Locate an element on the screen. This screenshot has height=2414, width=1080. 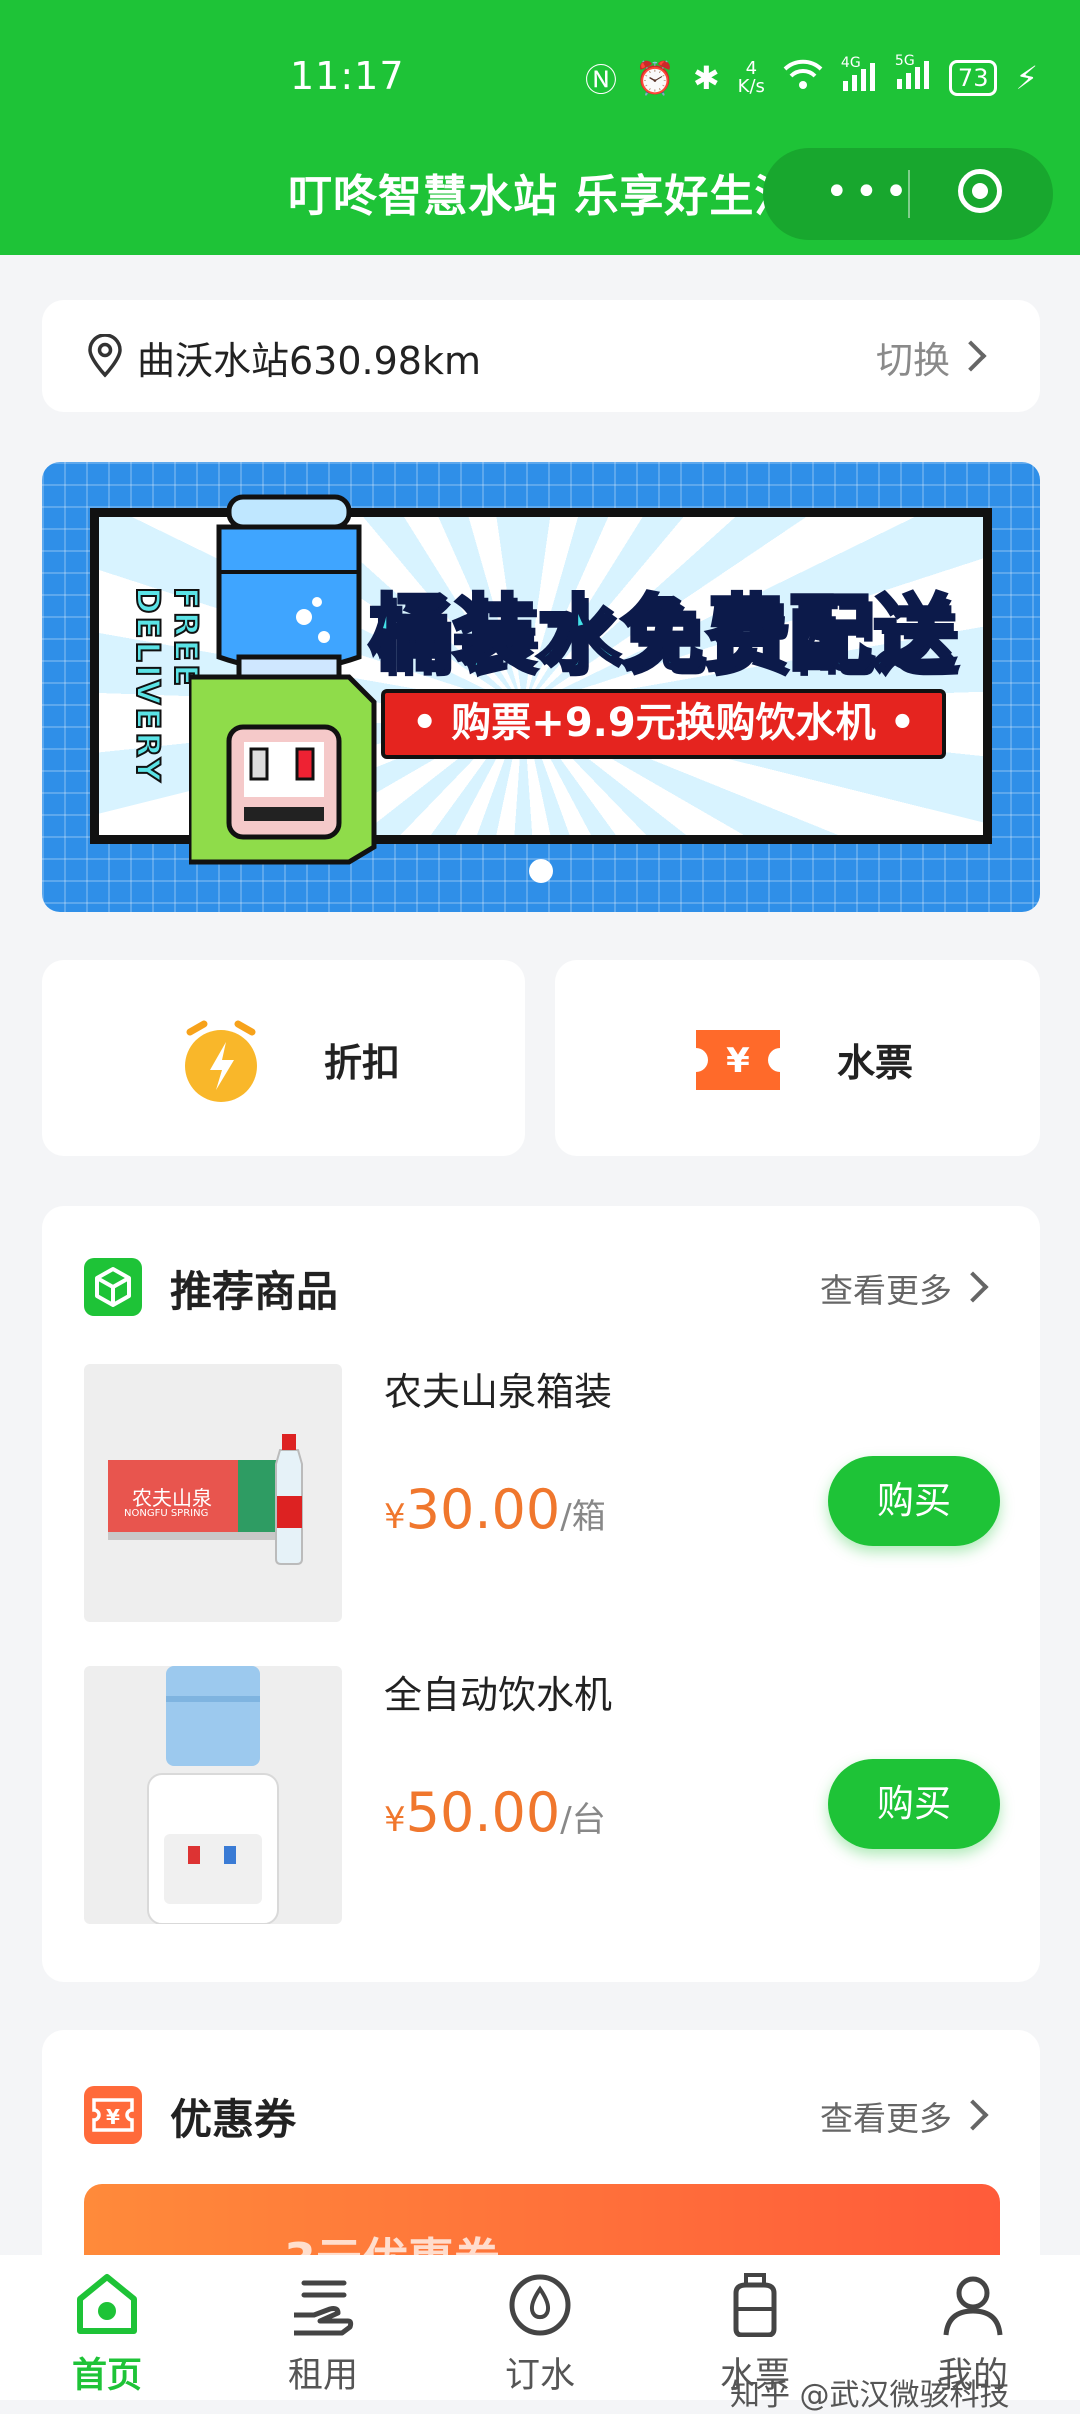
tab-order-water: 订水 is located at coordinates (540, 2327).